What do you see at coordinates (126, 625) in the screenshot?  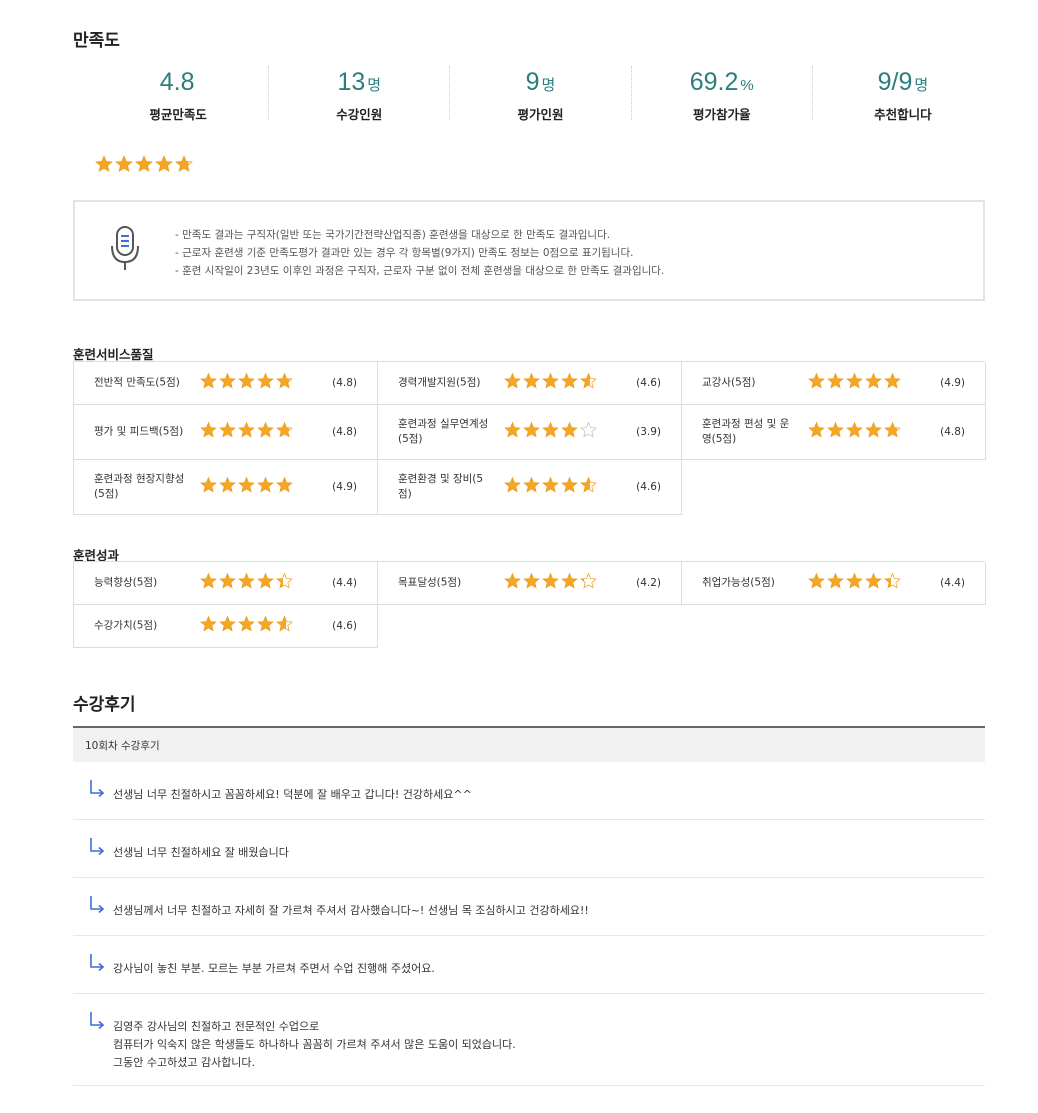 I see `rating-label: 수강가치(5점)` at bounding box center [126, 625].